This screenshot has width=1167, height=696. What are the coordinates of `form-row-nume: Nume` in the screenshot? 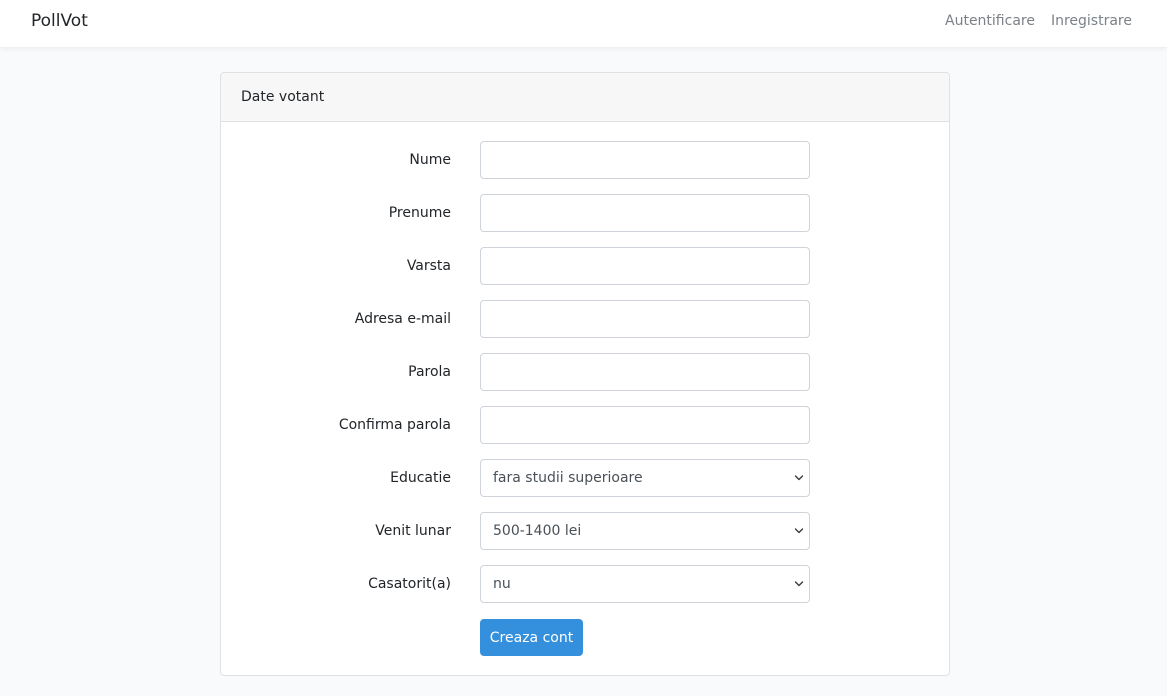 It's located at (586, 160).